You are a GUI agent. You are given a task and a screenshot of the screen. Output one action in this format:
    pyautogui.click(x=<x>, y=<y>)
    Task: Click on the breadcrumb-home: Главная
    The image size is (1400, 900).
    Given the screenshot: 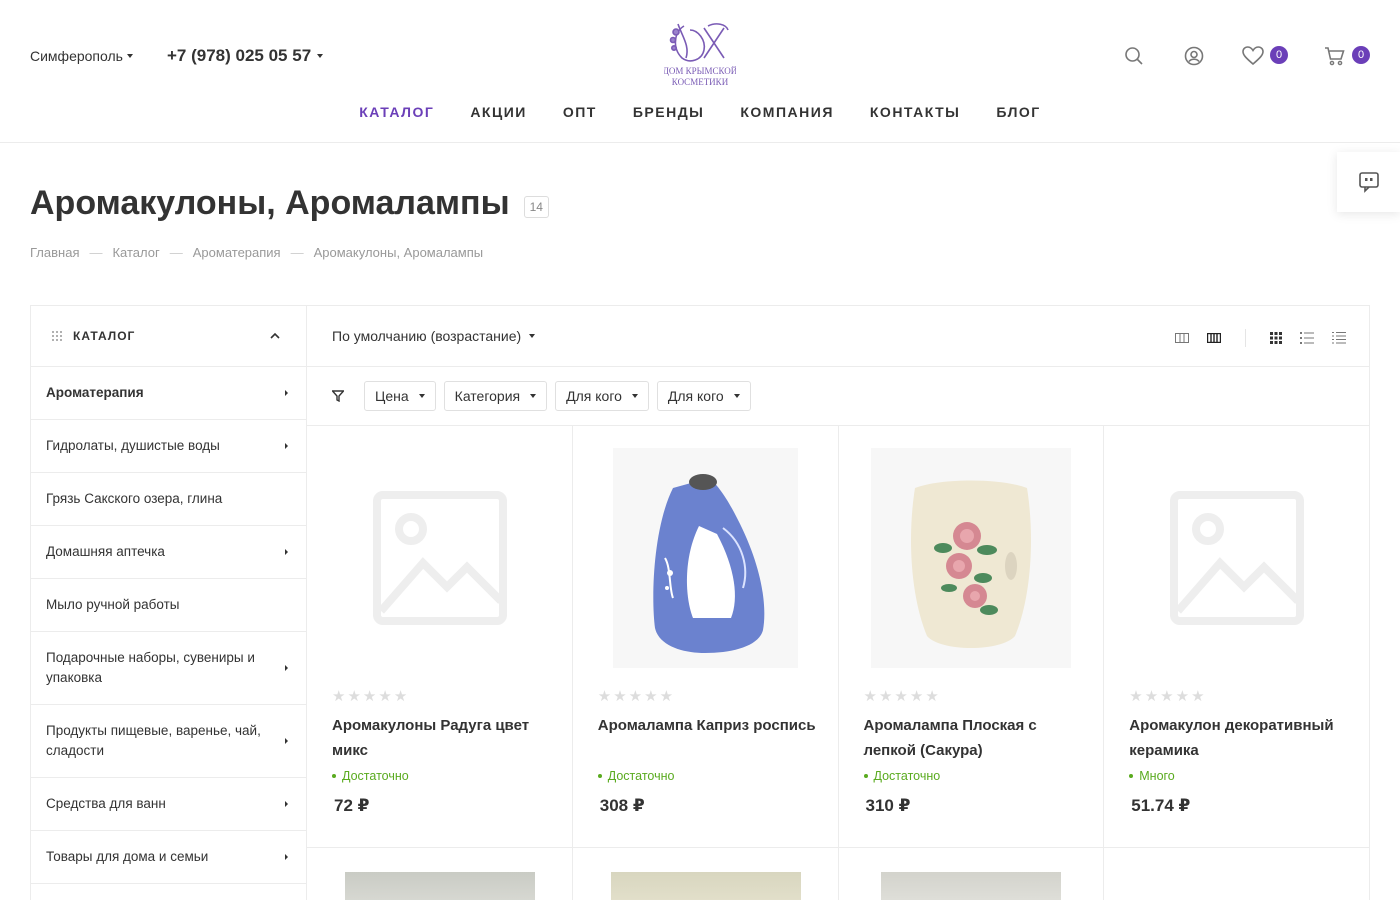 What is the action you would take?
    pyautogui.click(x=54, y=252)
    